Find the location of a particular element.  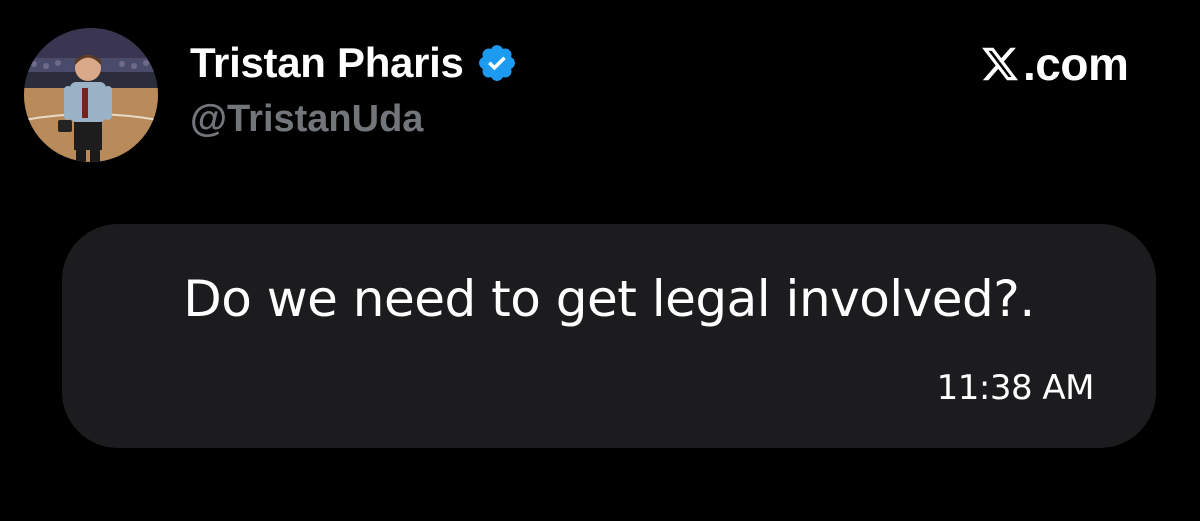

brand-text: .com is located at coordinates (1076, 64).